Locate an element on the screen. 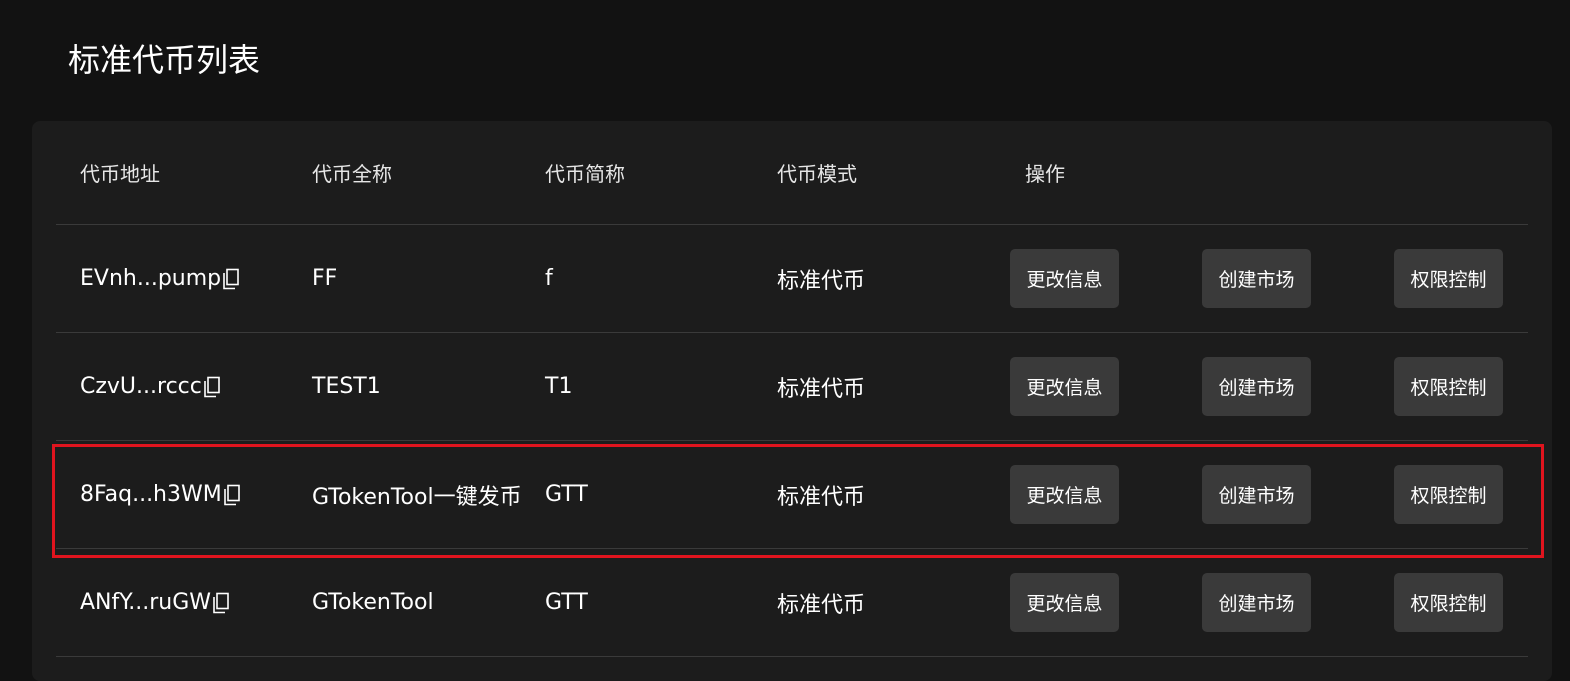  column-header-name: 代币全称 is located at coordinates (352, 174).